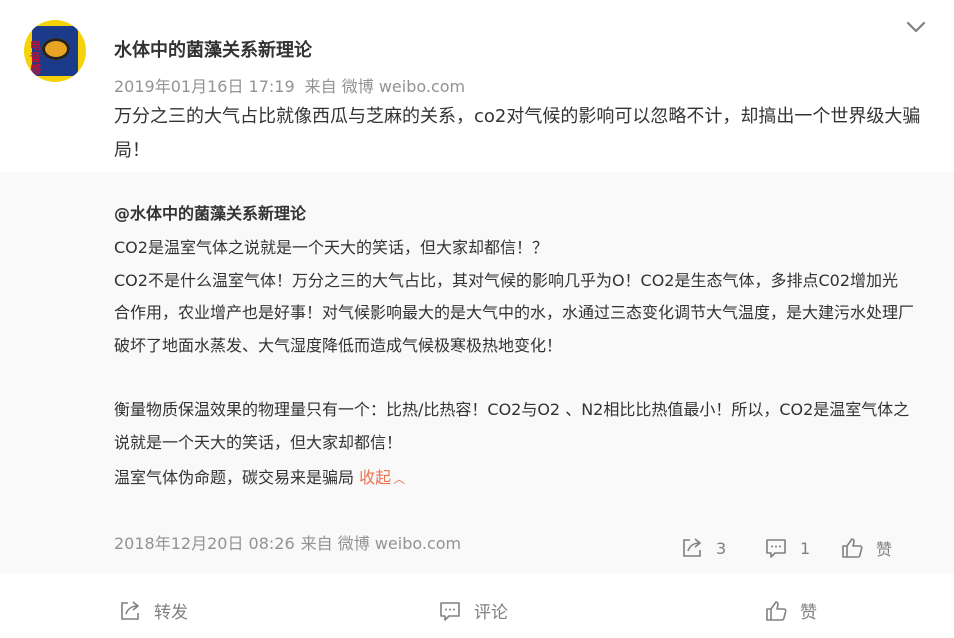  I want to click on forward-button: 转发, so click(153, 610).